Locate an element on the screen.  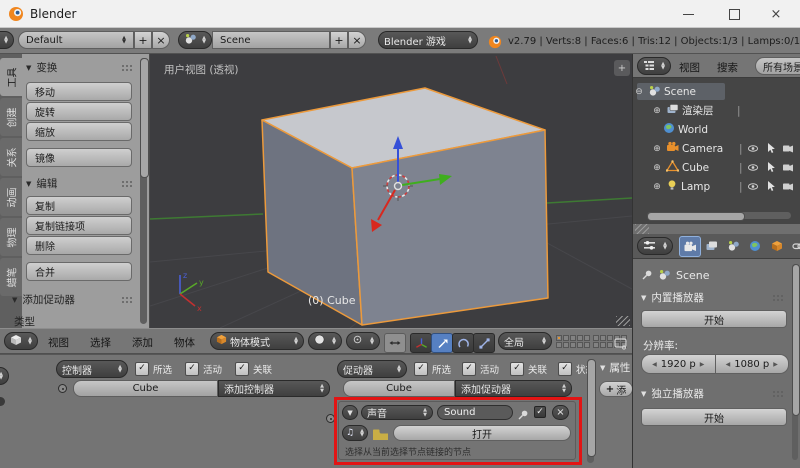
outliner-row-lamp: ⊕ Lamp | is located at coordinates (716, 186).